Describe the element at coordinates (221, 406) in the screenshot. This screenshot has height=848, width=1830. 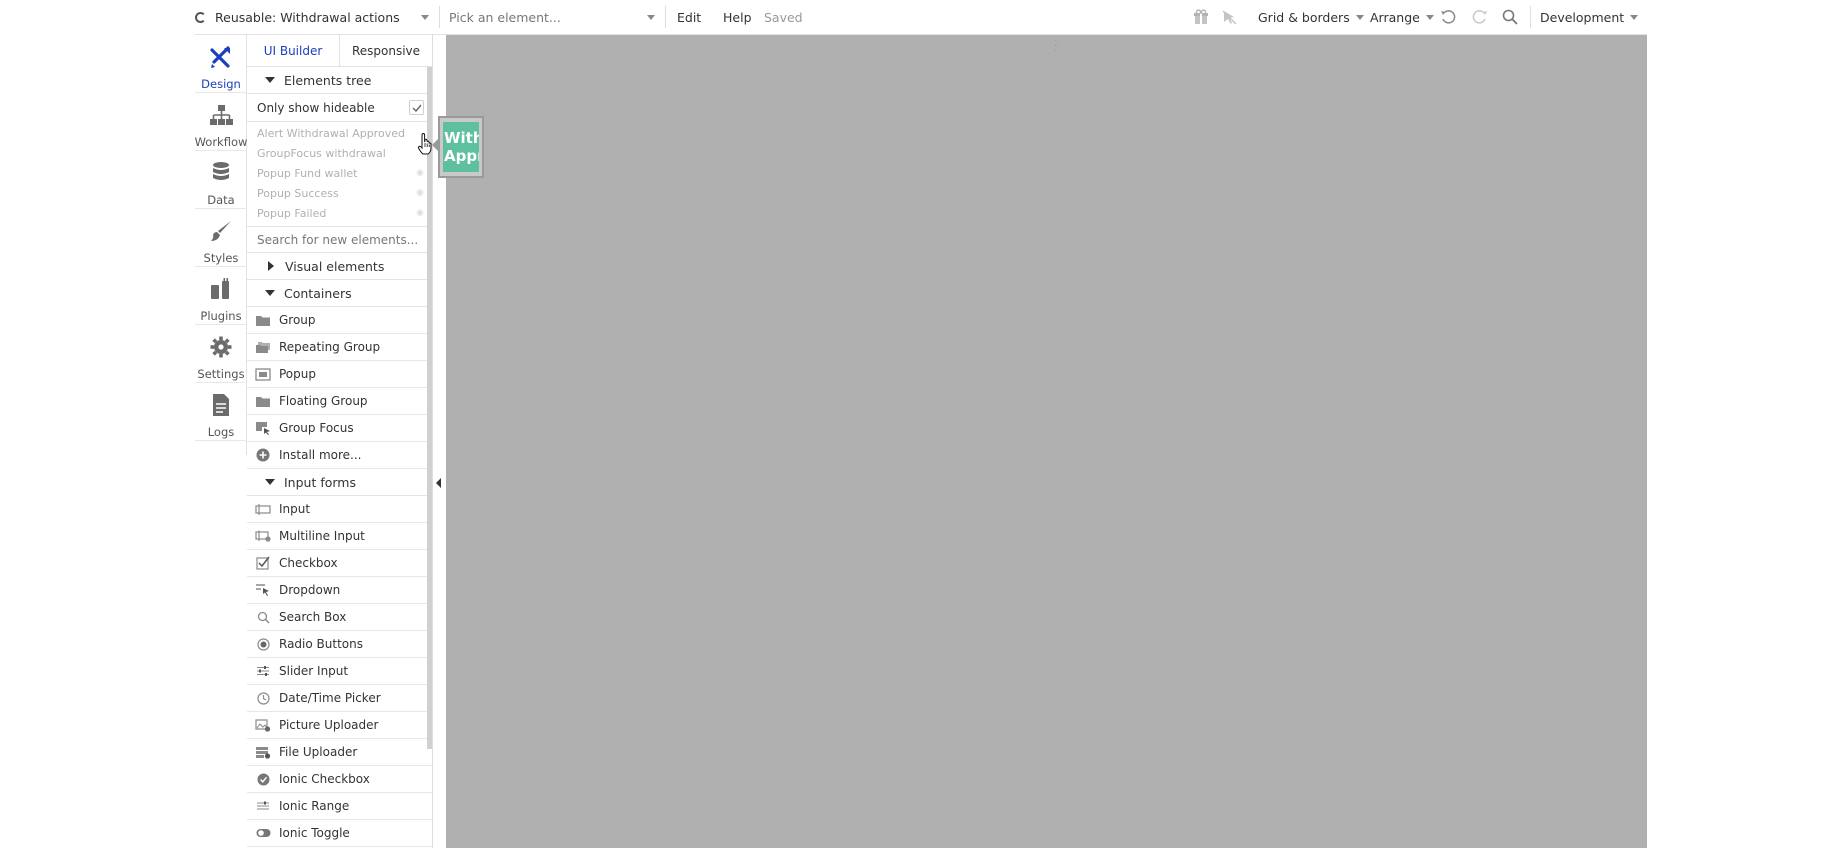
I see `logs-icon` at that location.